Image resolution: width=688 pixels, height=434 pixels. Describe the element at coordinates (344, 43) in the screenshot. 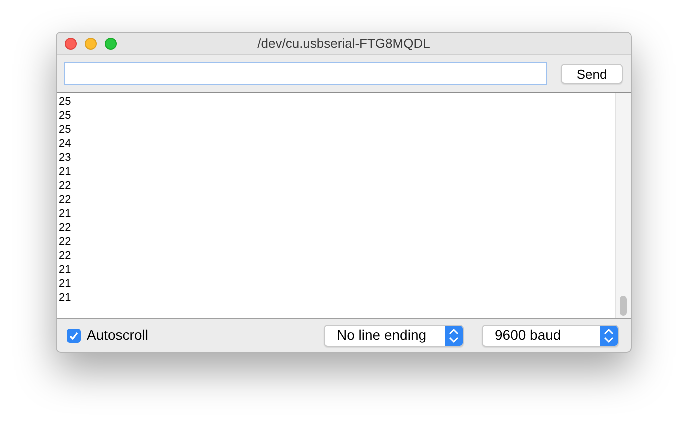

I see `window-title: /dev/cu.usbserial-FTG8MQDL` at that location.